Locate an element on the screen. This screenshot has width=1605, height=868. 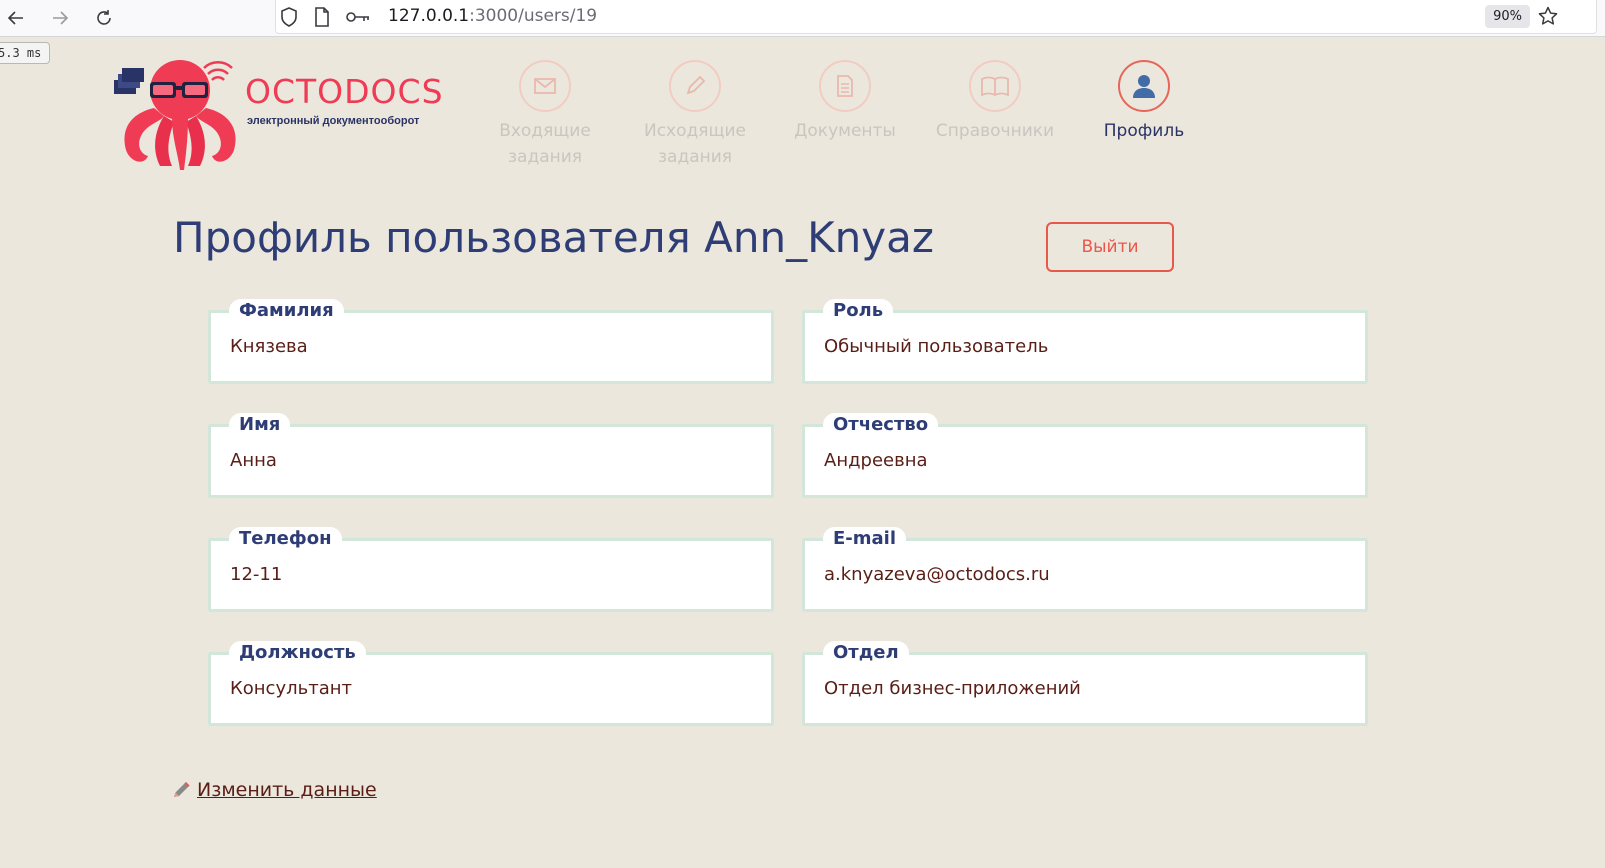
nav-incoming-tasks: Входящие задания is located at coordinates (545, 115).